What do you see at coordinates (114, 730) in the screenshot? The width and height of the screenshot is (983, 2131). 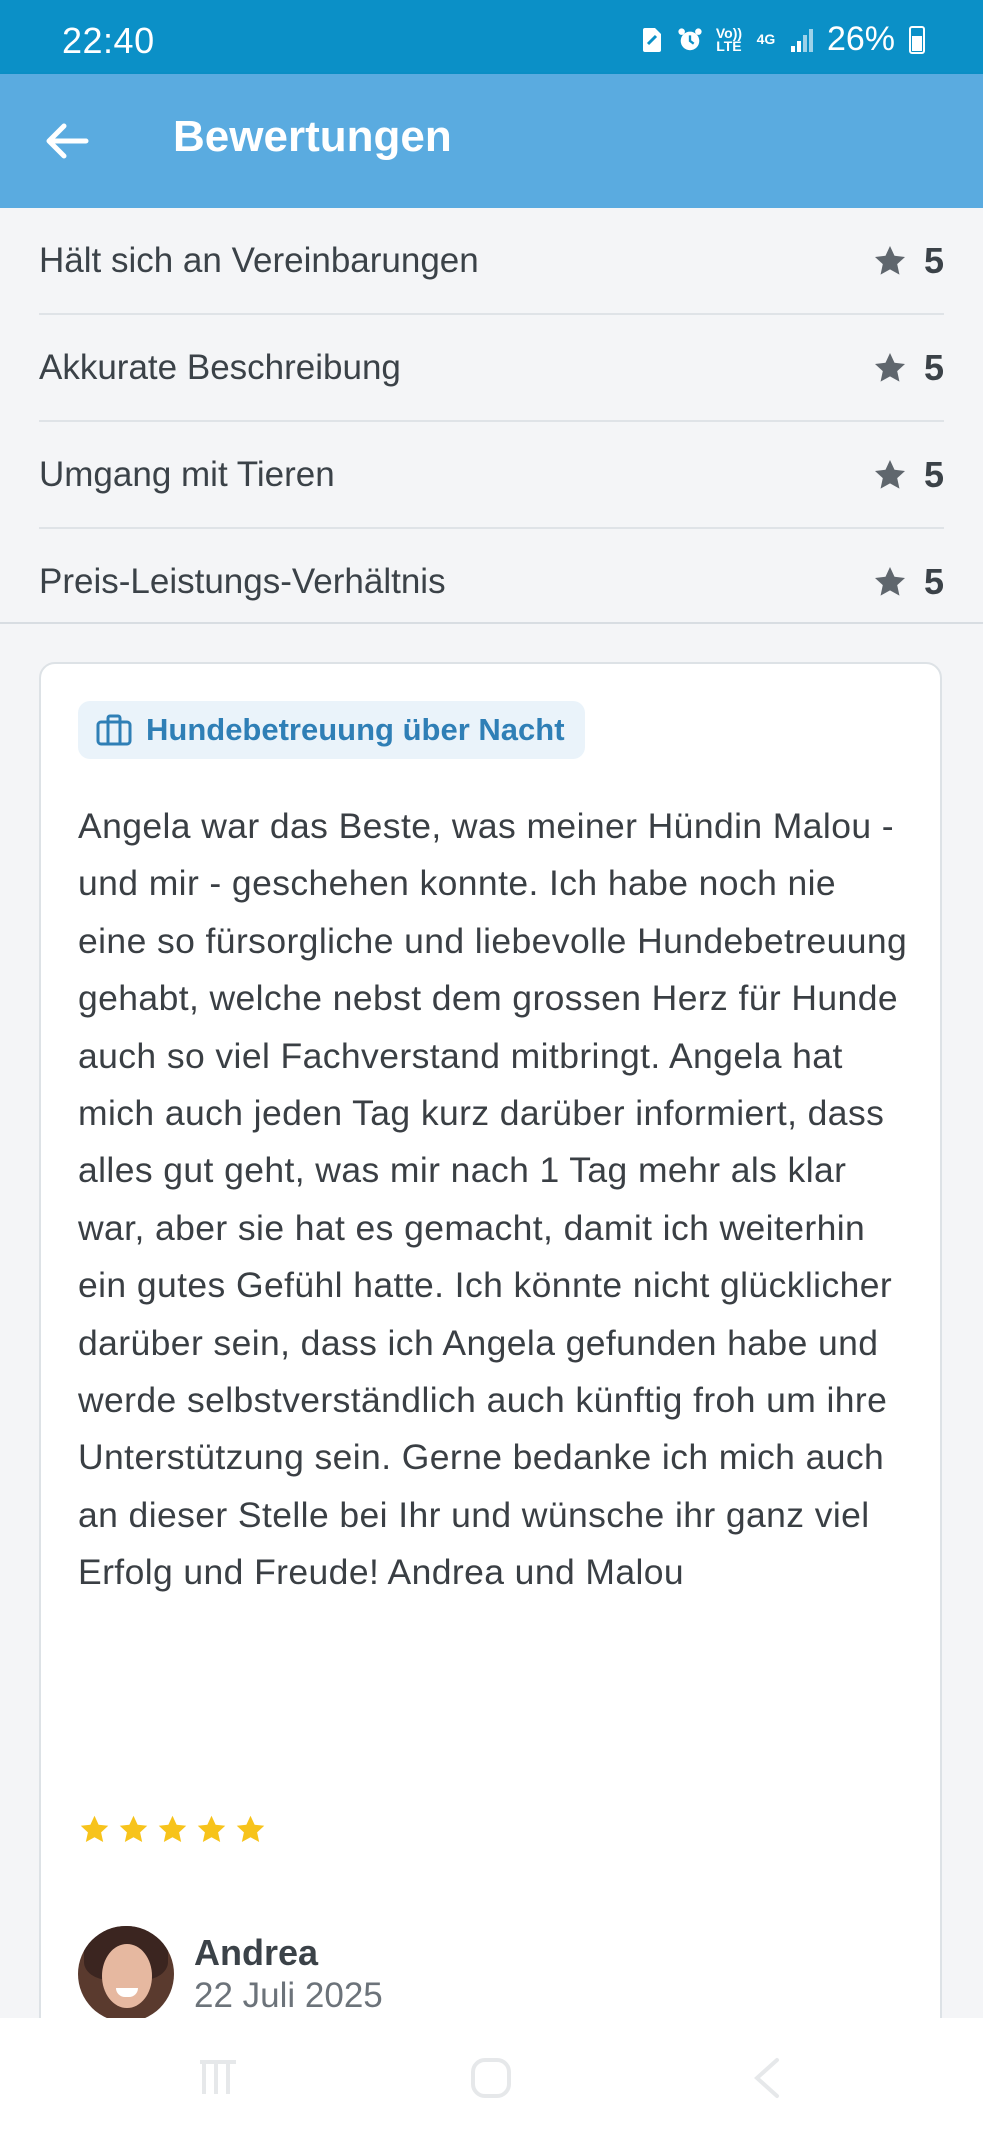 I see `briefcase-icon` at bounding box center [114, 730].